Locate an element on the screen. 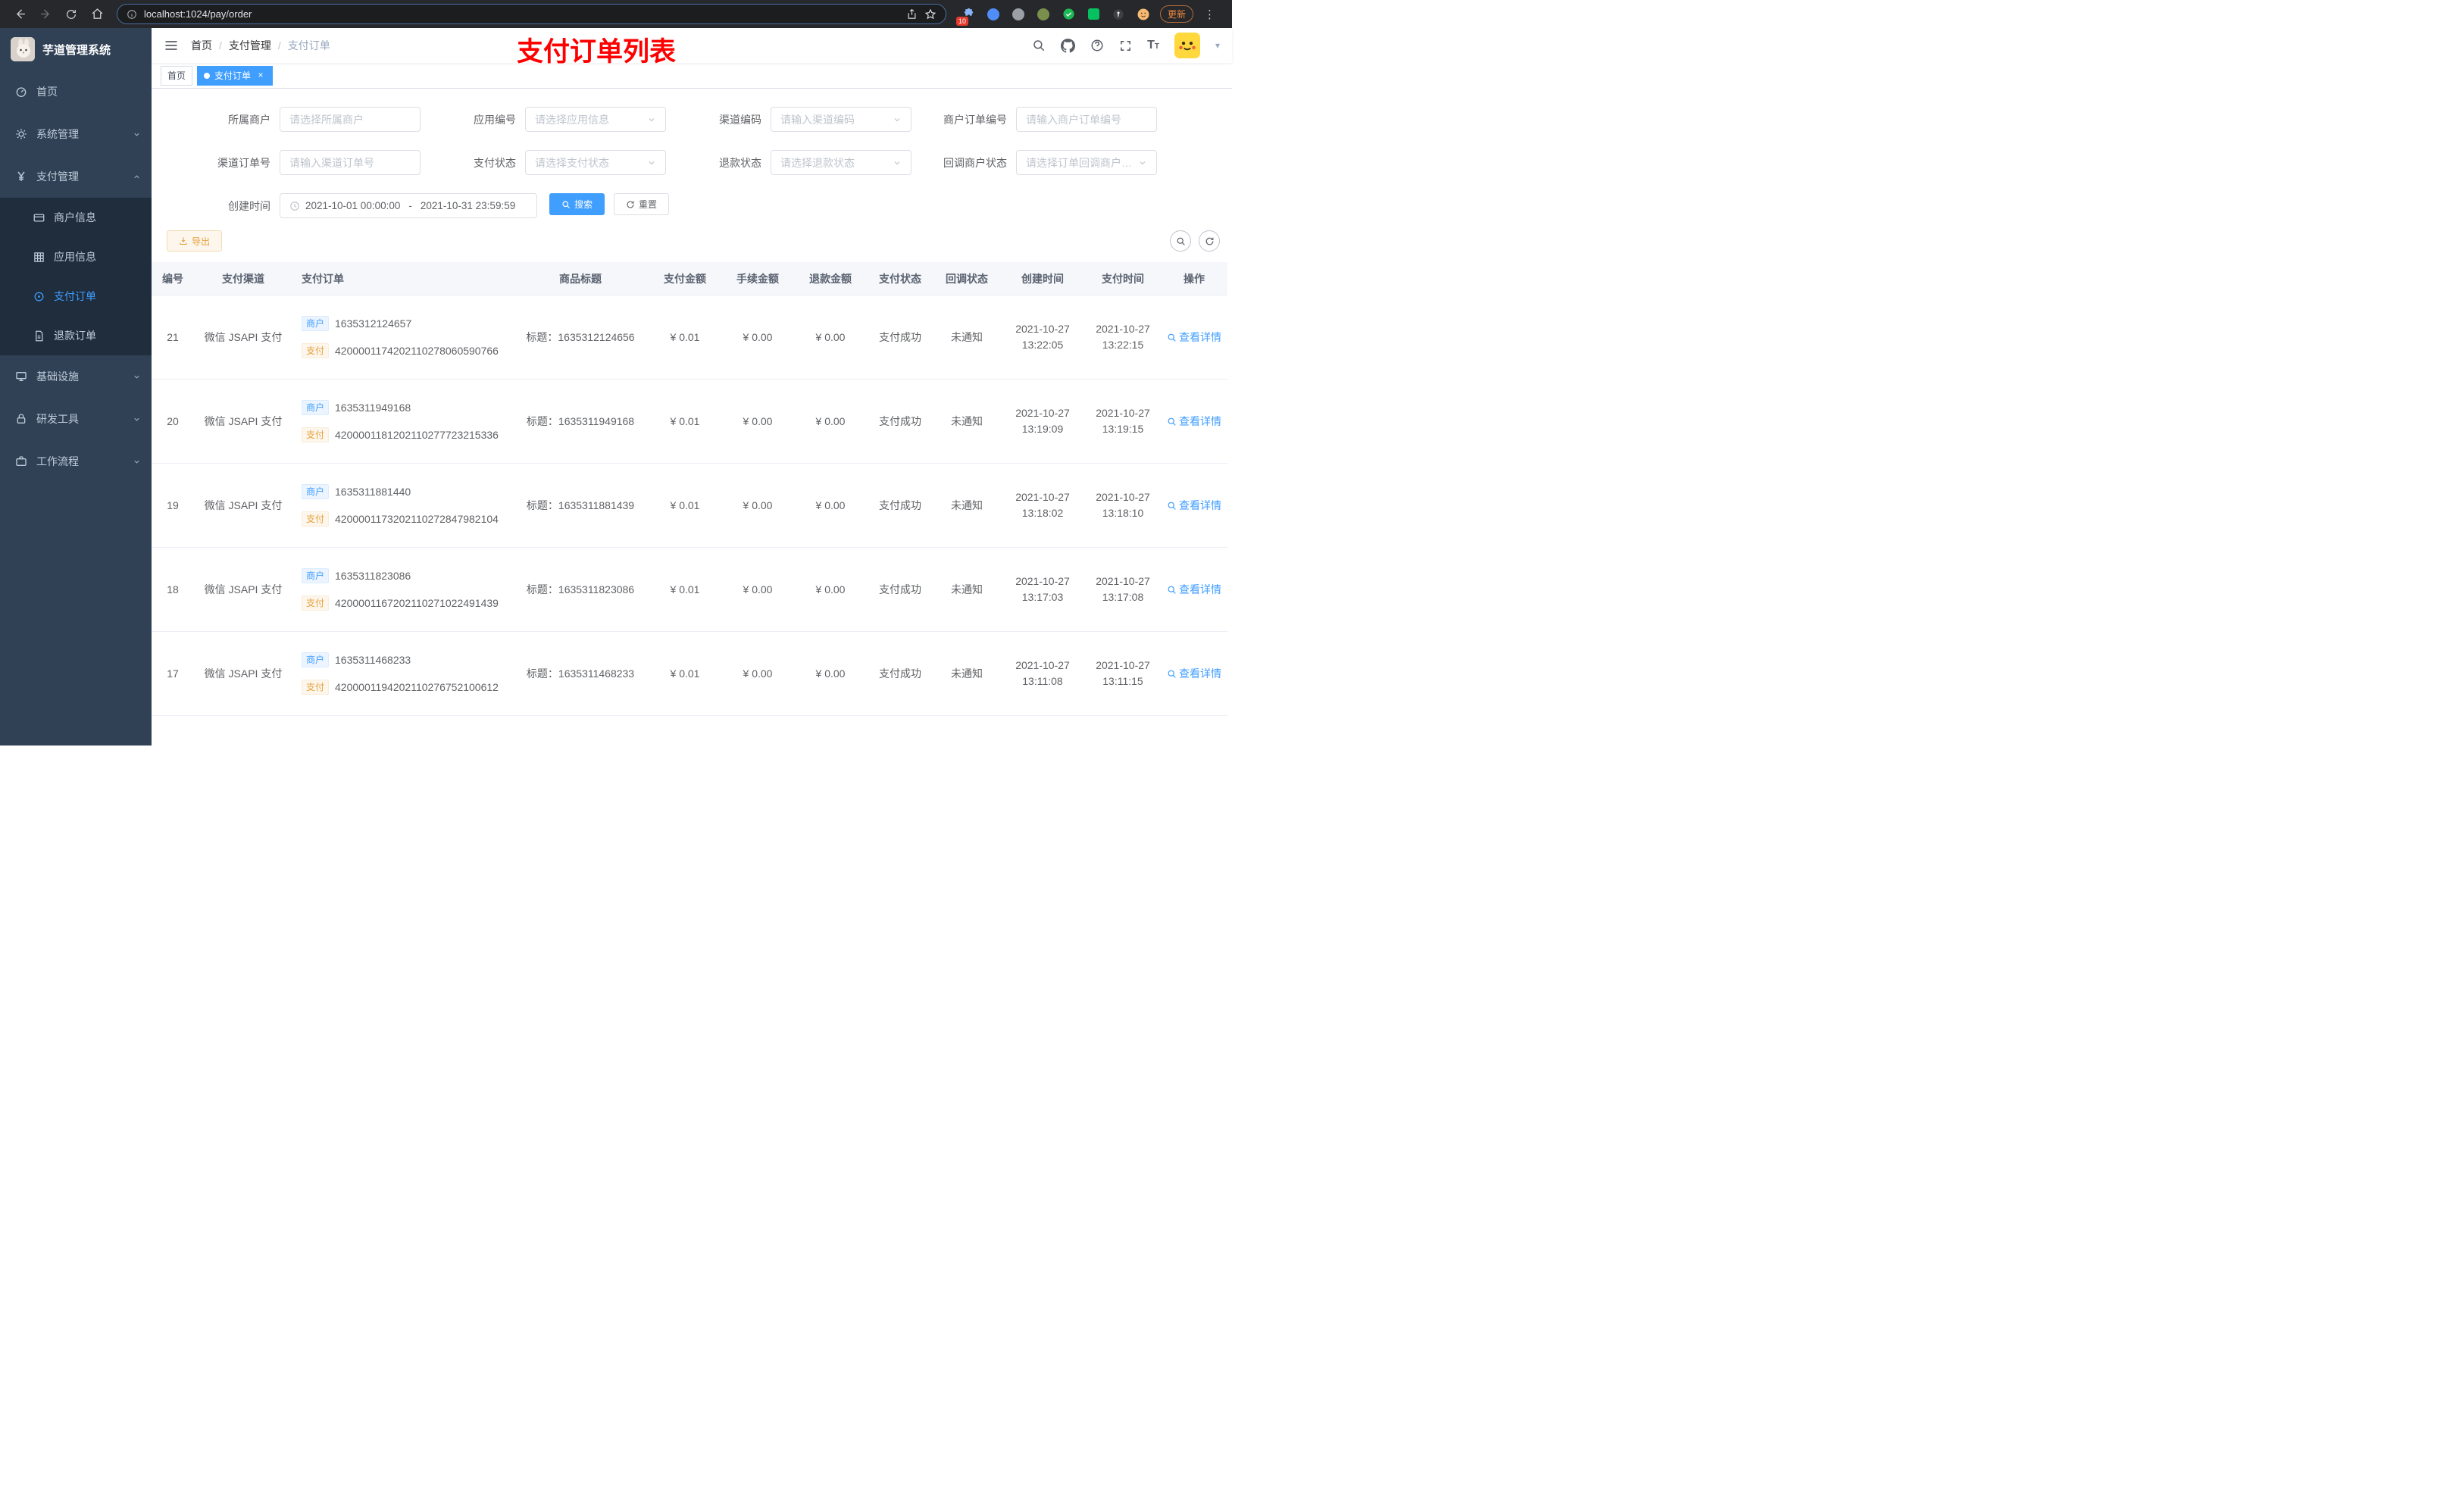 Image resolution: width=2464 pixels, height=1491 pixels. sidebar-item-system: 系统管理 is located at coordinates (76, 134).